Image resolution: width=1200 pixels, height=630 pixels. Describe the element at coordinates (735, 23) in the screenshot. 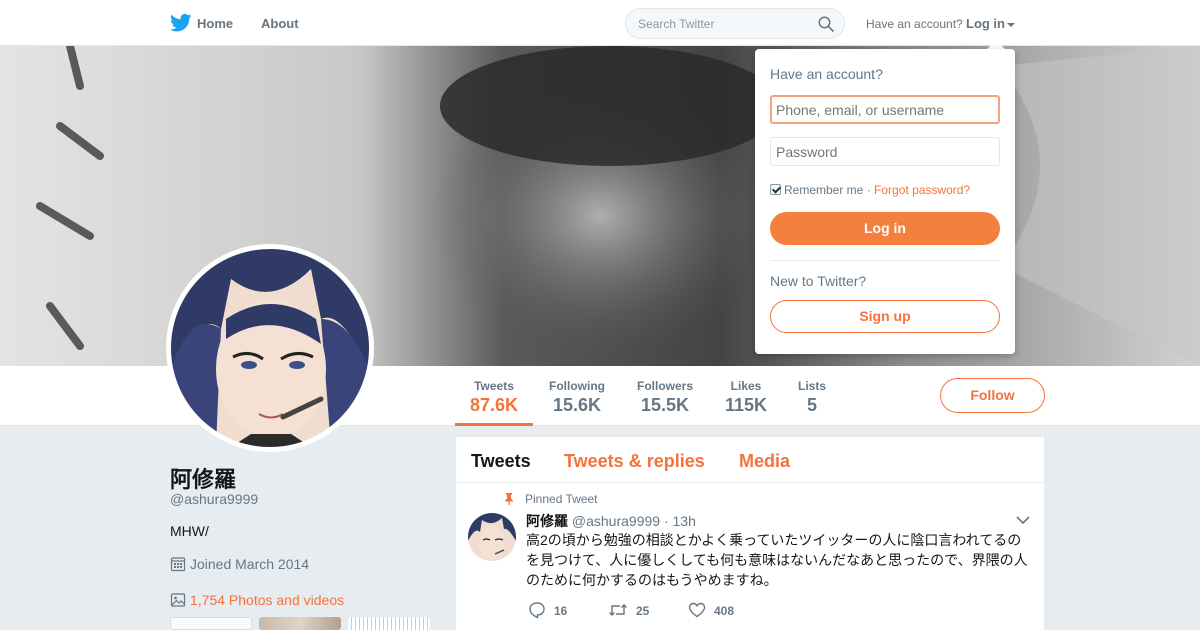

I see `search-input: Search Twitter` at that location.